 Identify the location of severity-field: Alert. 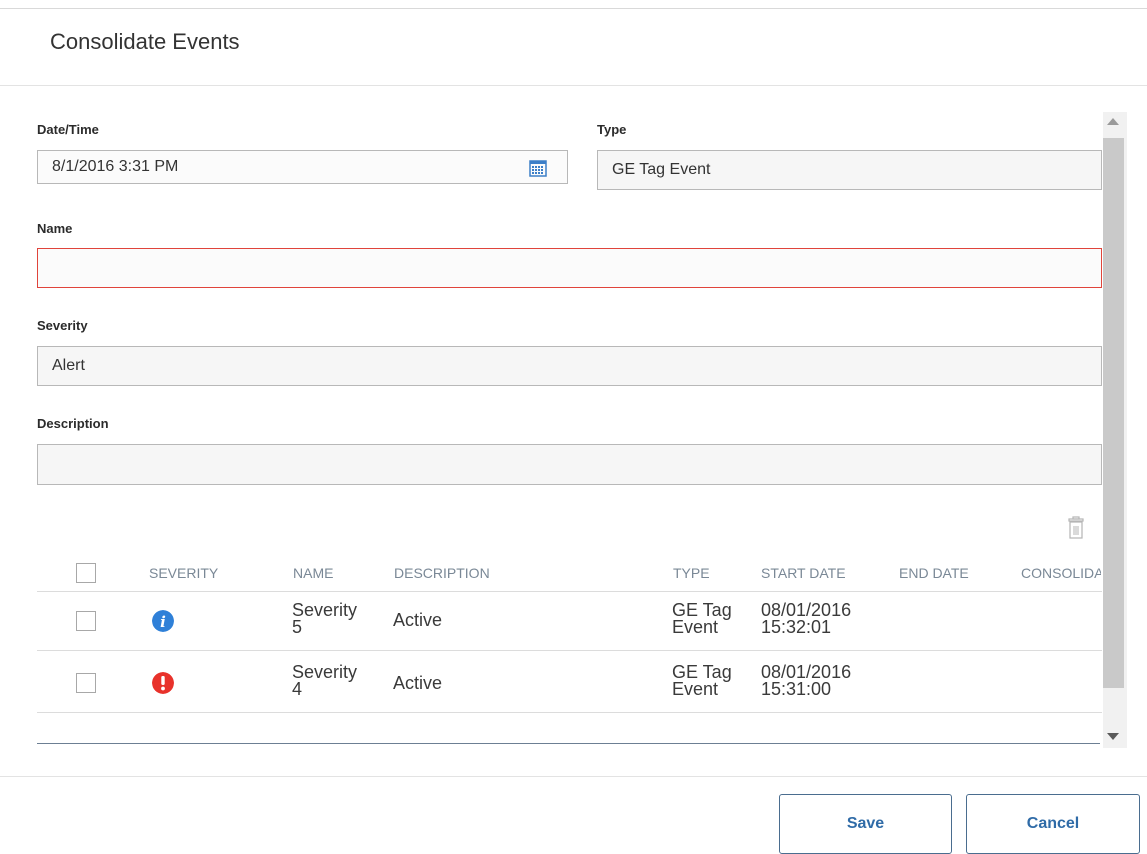
(569, 366).